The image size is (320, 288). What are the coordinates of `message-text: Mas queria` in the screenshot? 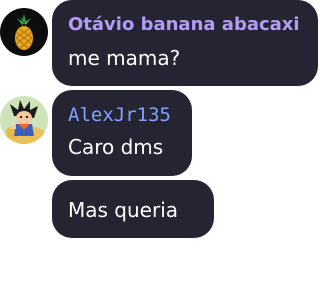 It's located at (123, 210).